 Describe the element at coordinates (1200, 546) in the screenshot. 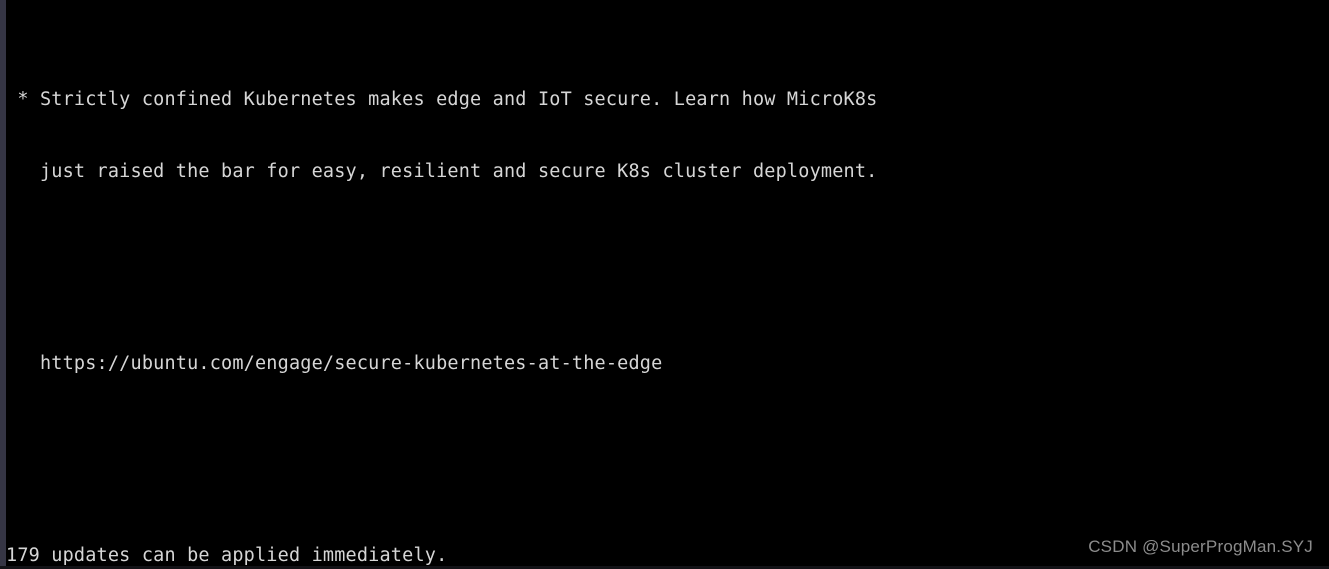

I see `csdn-watermark: CSDN @SuperProgMan.SYJ` at that location.